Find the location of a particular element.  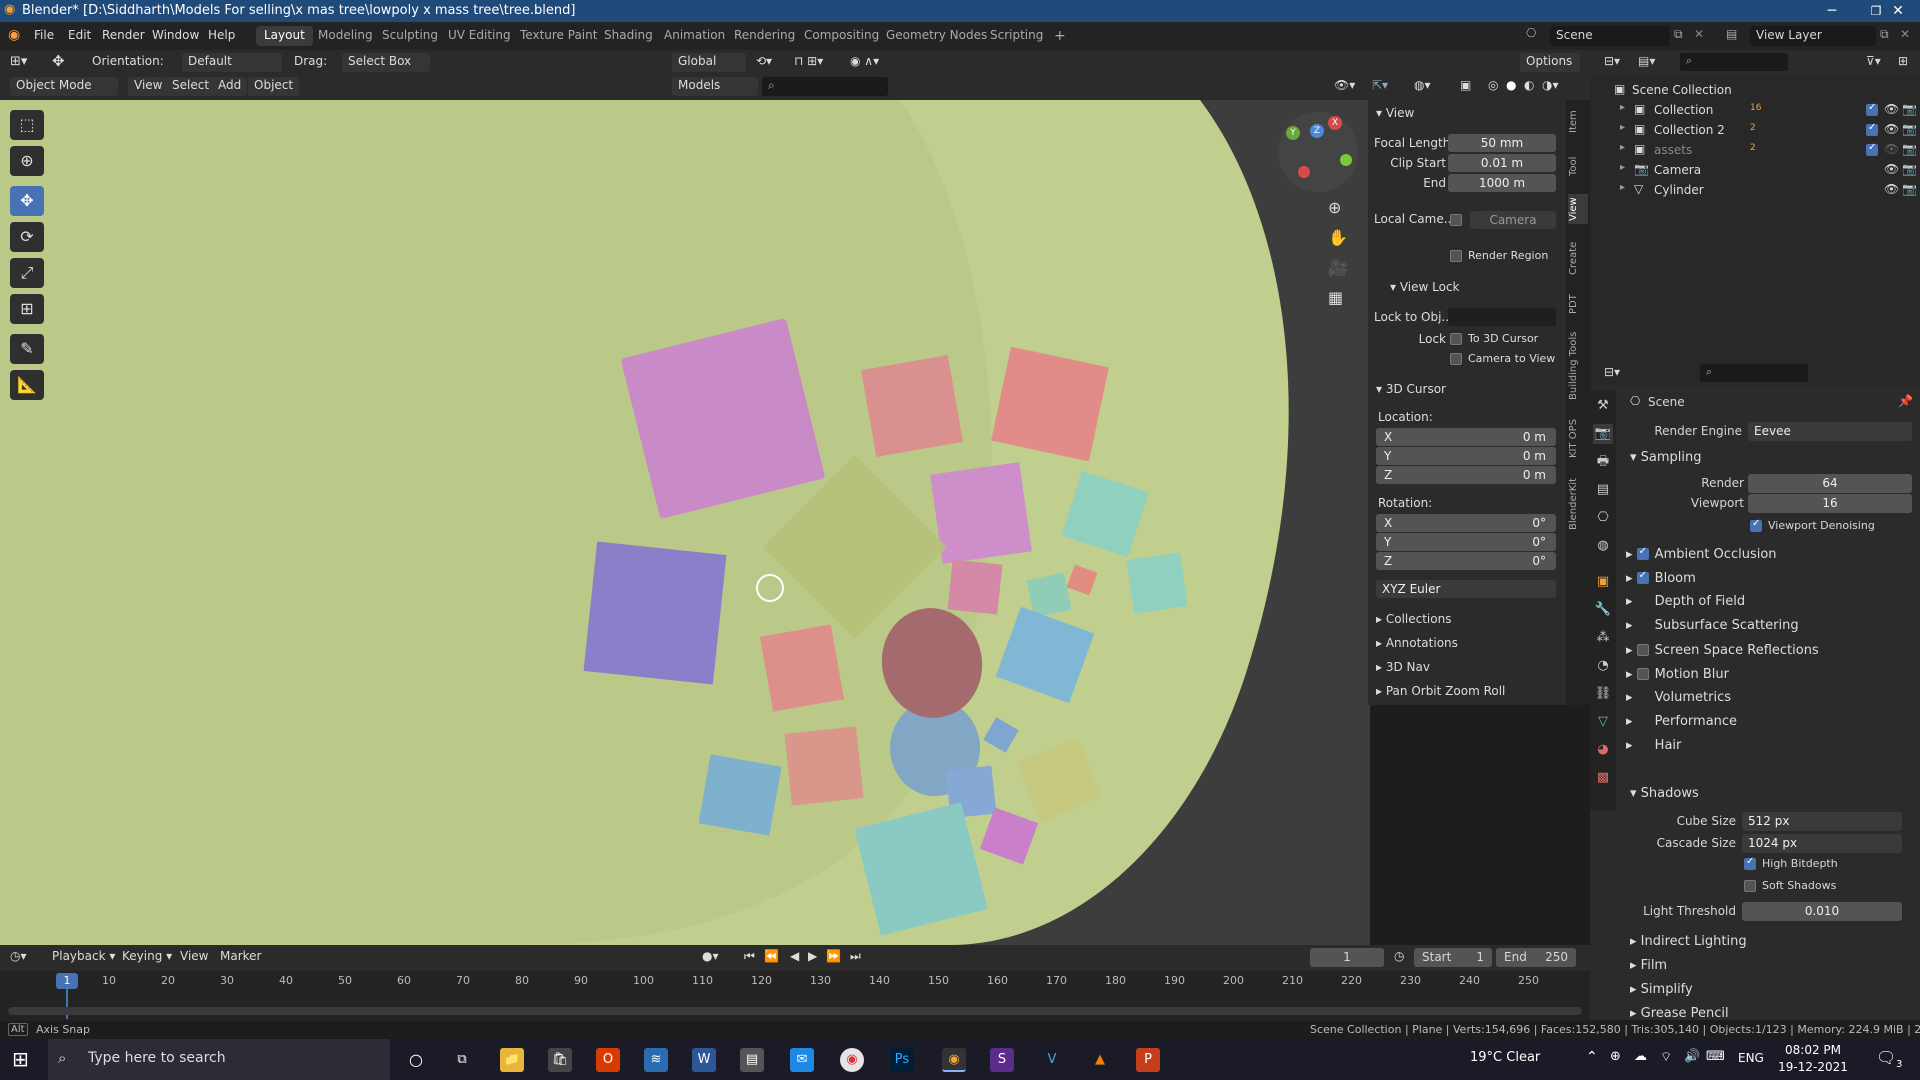

timeline-scrollbar is located at coordinates (795, 1011).